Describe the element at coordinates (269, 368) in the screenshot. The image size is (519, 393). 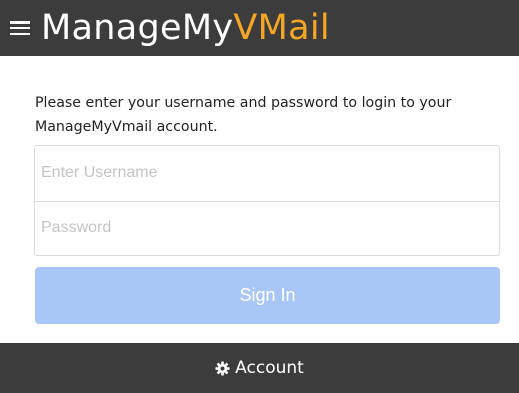
I see `account-label: Account` at that location.